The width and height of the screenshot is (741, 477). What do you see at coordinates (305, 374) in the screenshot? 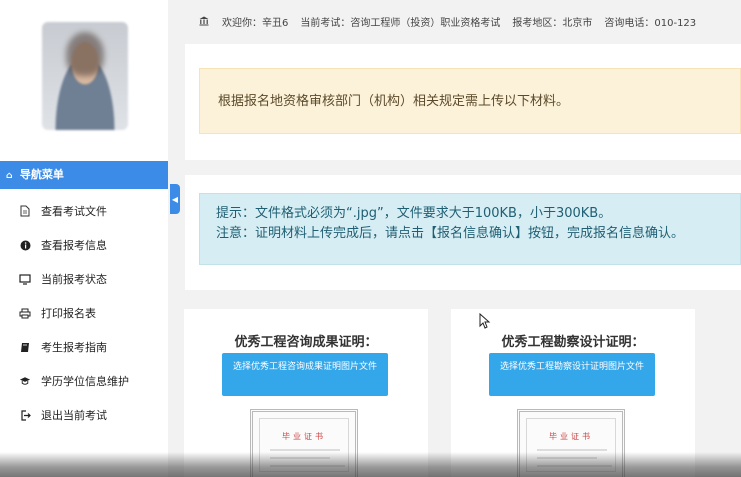
I see `select-file-button: 选择优秀工程咨询成果证明图片文件` at bounding box center [305, 374].